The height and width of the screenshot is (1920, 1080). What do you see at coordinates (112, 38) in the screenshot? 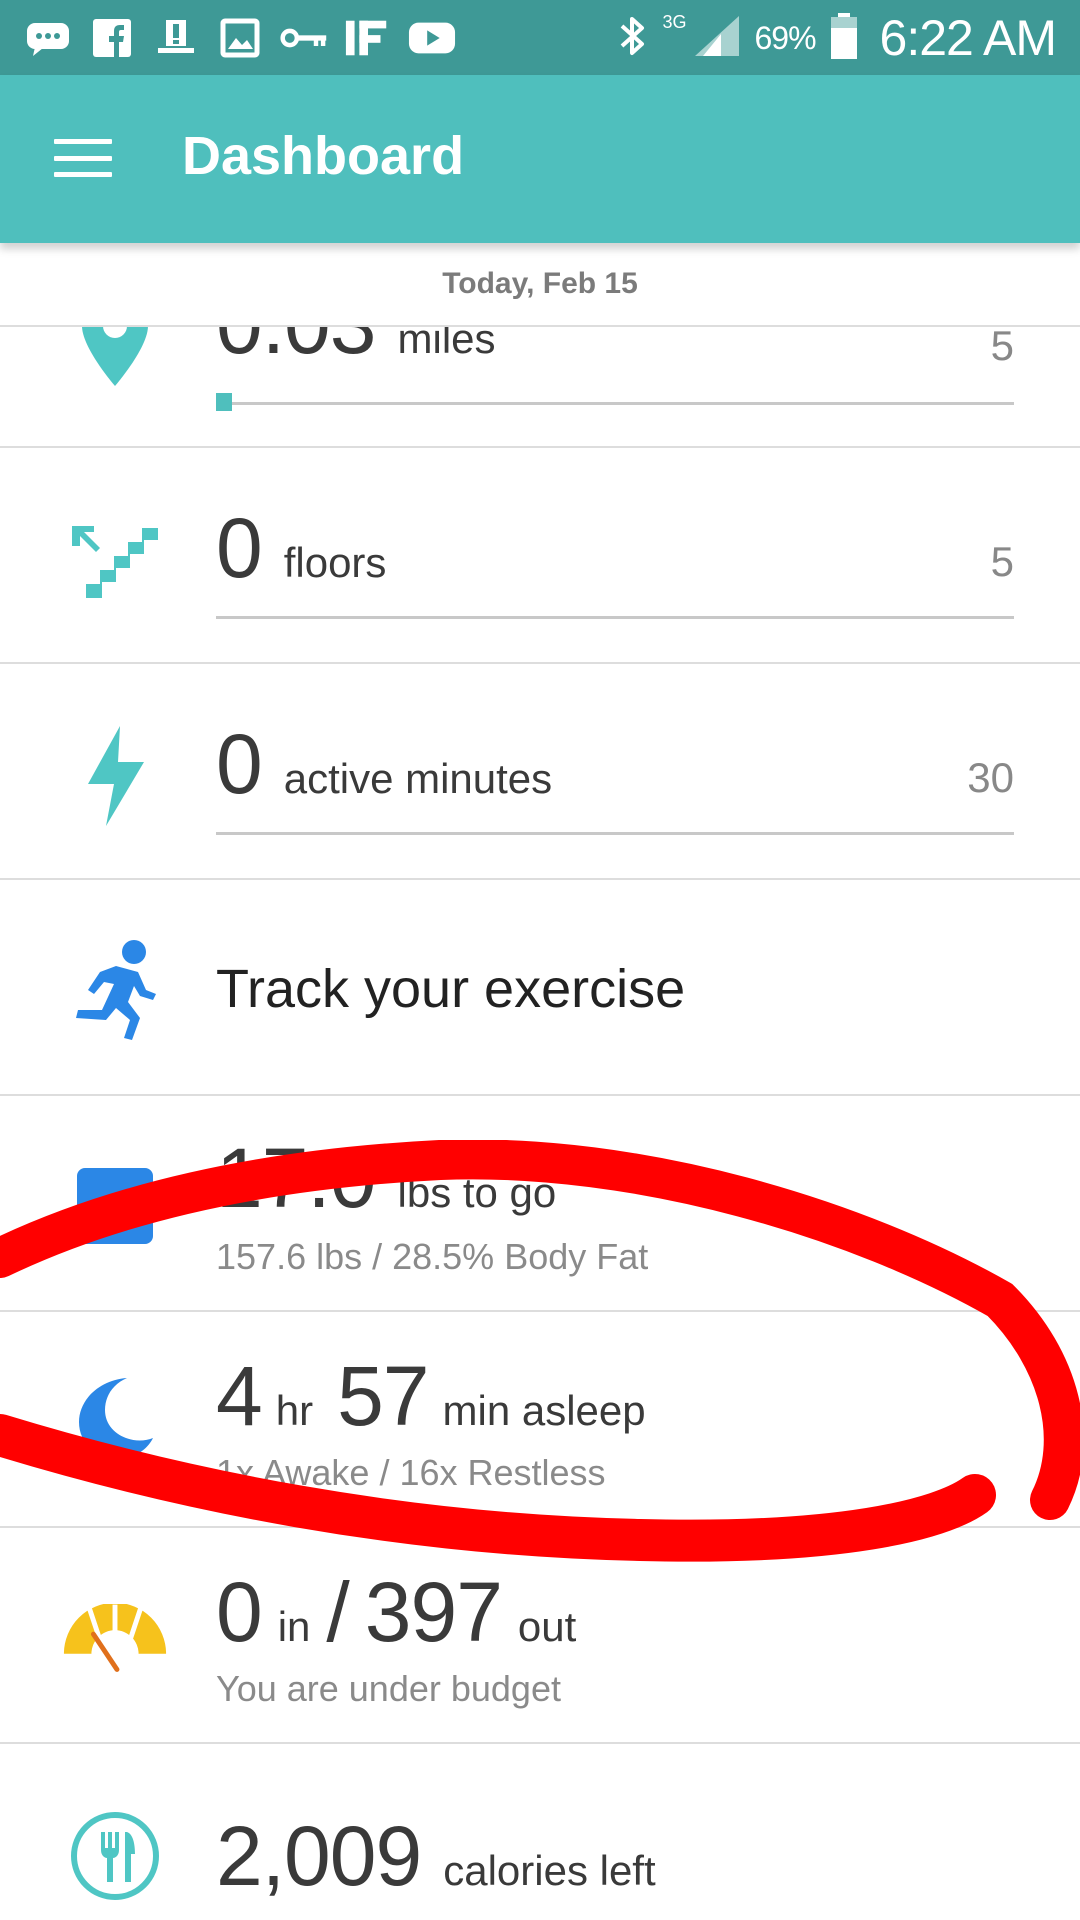
I see `facebook-icon` at bounding box center [112, 38].